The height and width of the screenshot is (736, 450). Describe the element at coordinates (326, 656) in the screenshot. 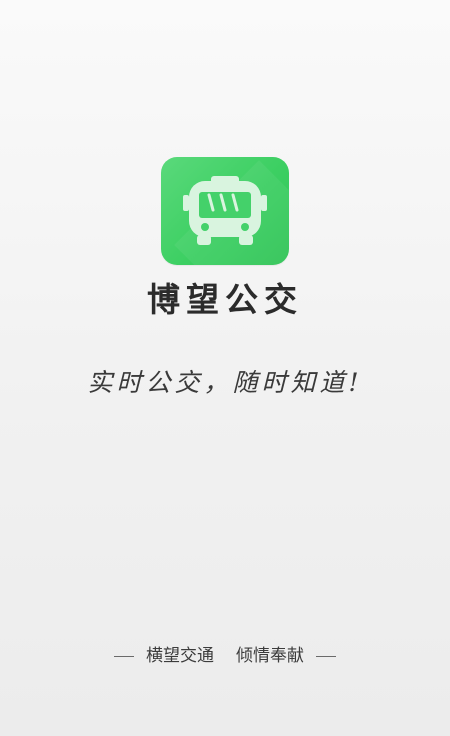

I see `footer-dash-right` at that location.